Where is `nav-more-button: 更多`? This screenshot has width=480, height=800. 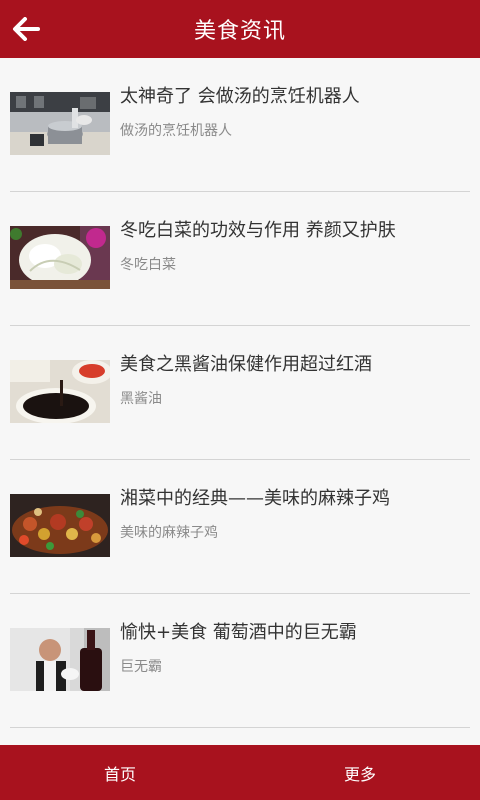
nav-more-button: 更多 is located at coordinates (360, 772).